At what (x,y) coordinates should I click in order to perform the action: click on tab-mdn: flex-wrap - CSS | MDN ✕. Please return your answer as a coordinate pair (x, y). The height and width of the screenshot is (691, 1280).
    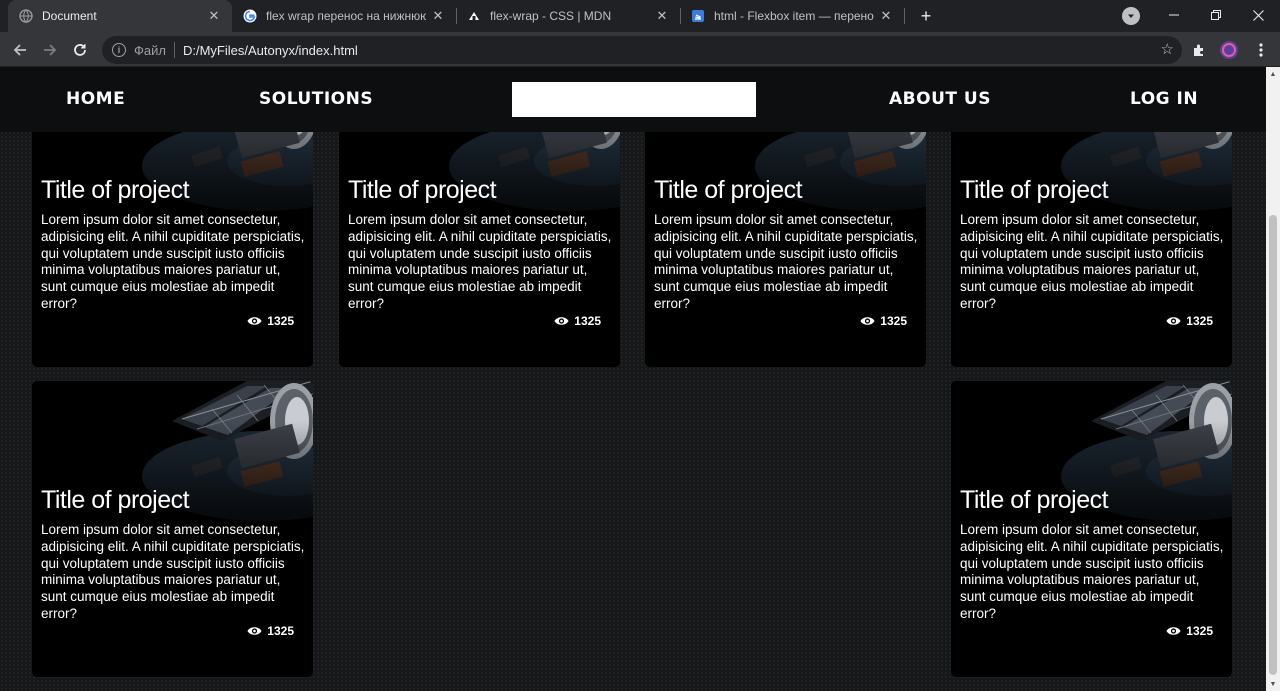
    Looking at the image, I should click on (568, 16).